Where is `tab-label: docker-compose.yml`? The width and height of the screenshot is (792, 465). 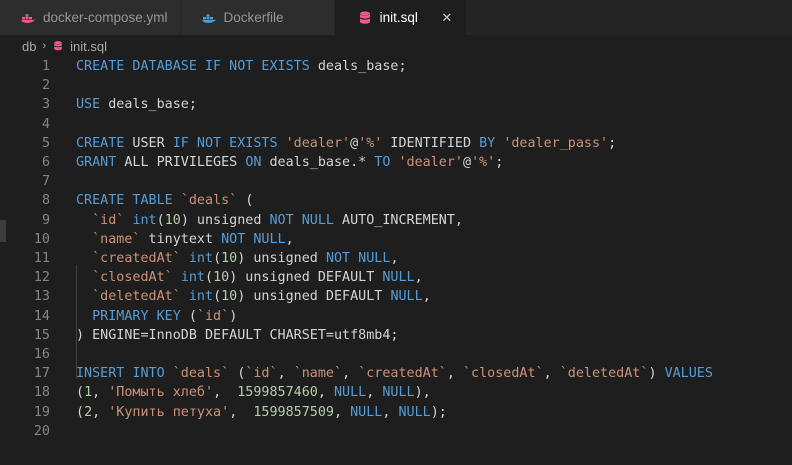
tab-label: docker-compose.yml is located at coordinates (105, 17).